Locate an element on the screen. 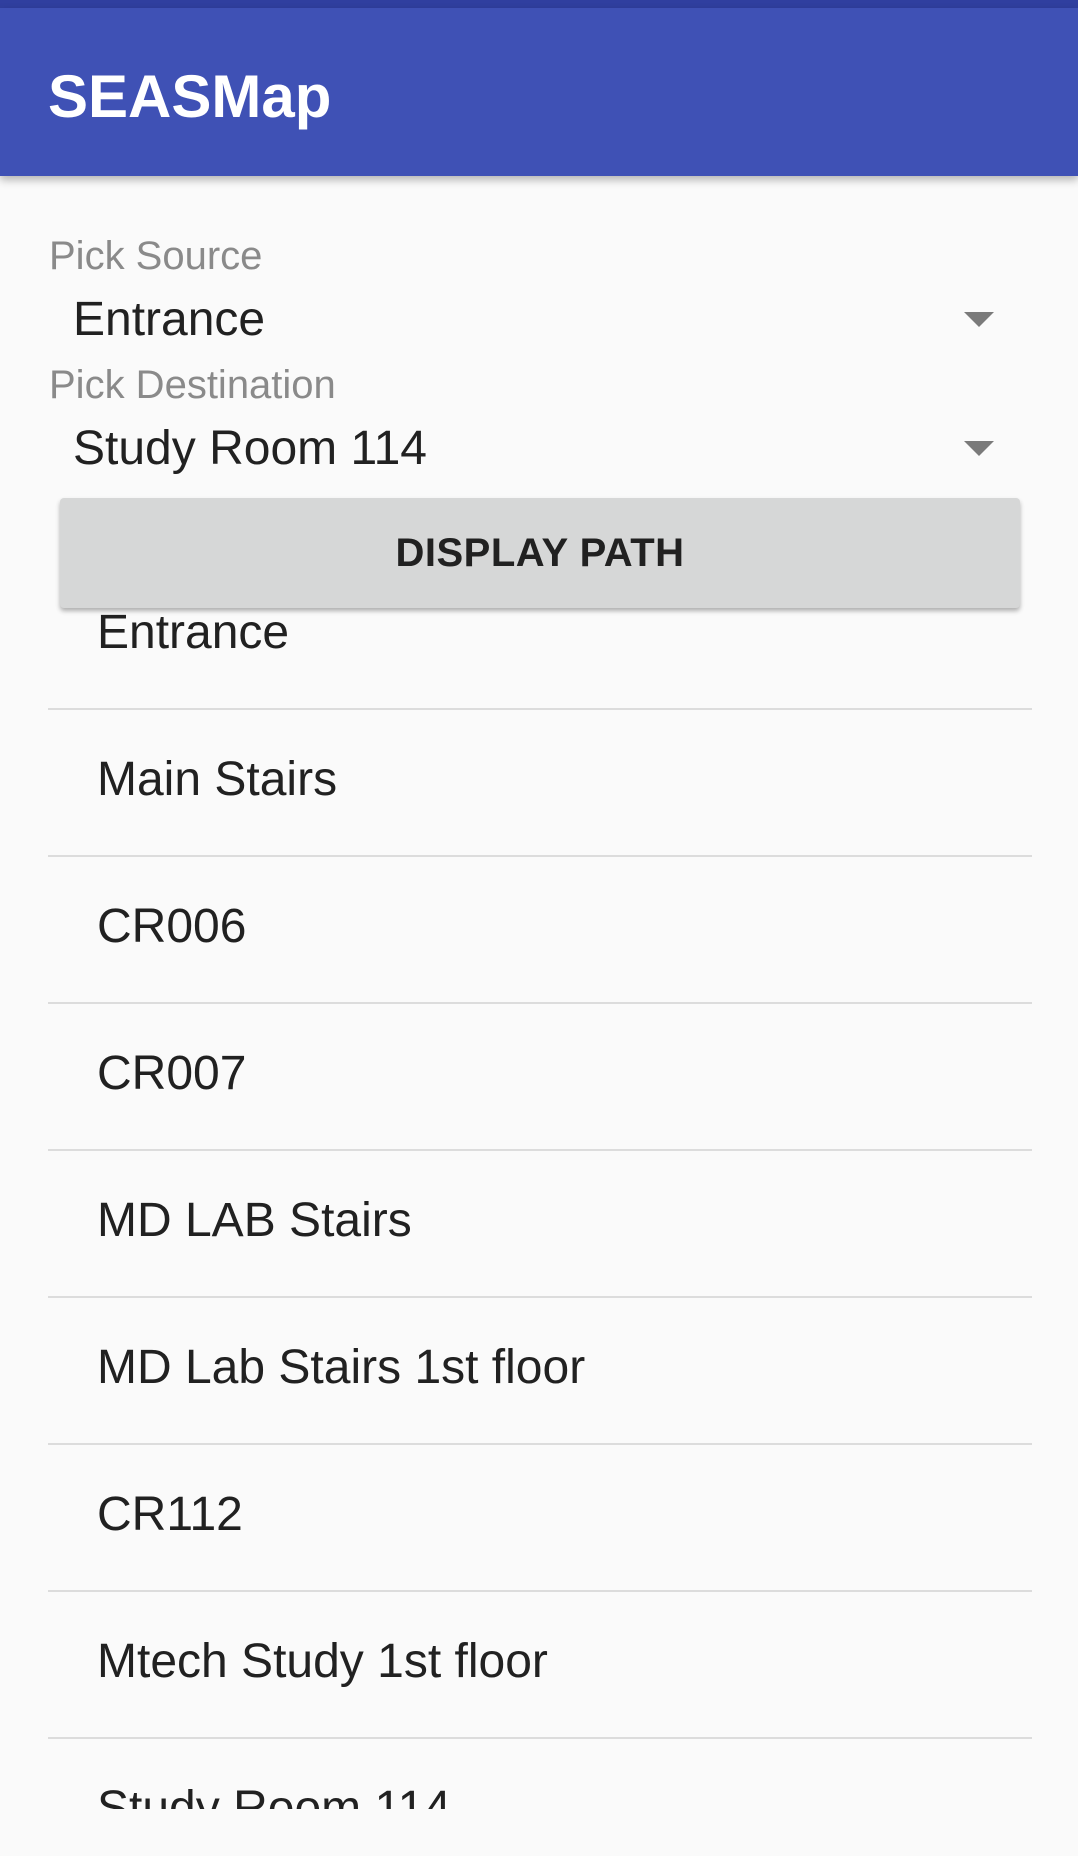 Image resolution: width=1078 pixels, height=1856 pixels. list-item: CR006 is located at coordinates (540, 930).